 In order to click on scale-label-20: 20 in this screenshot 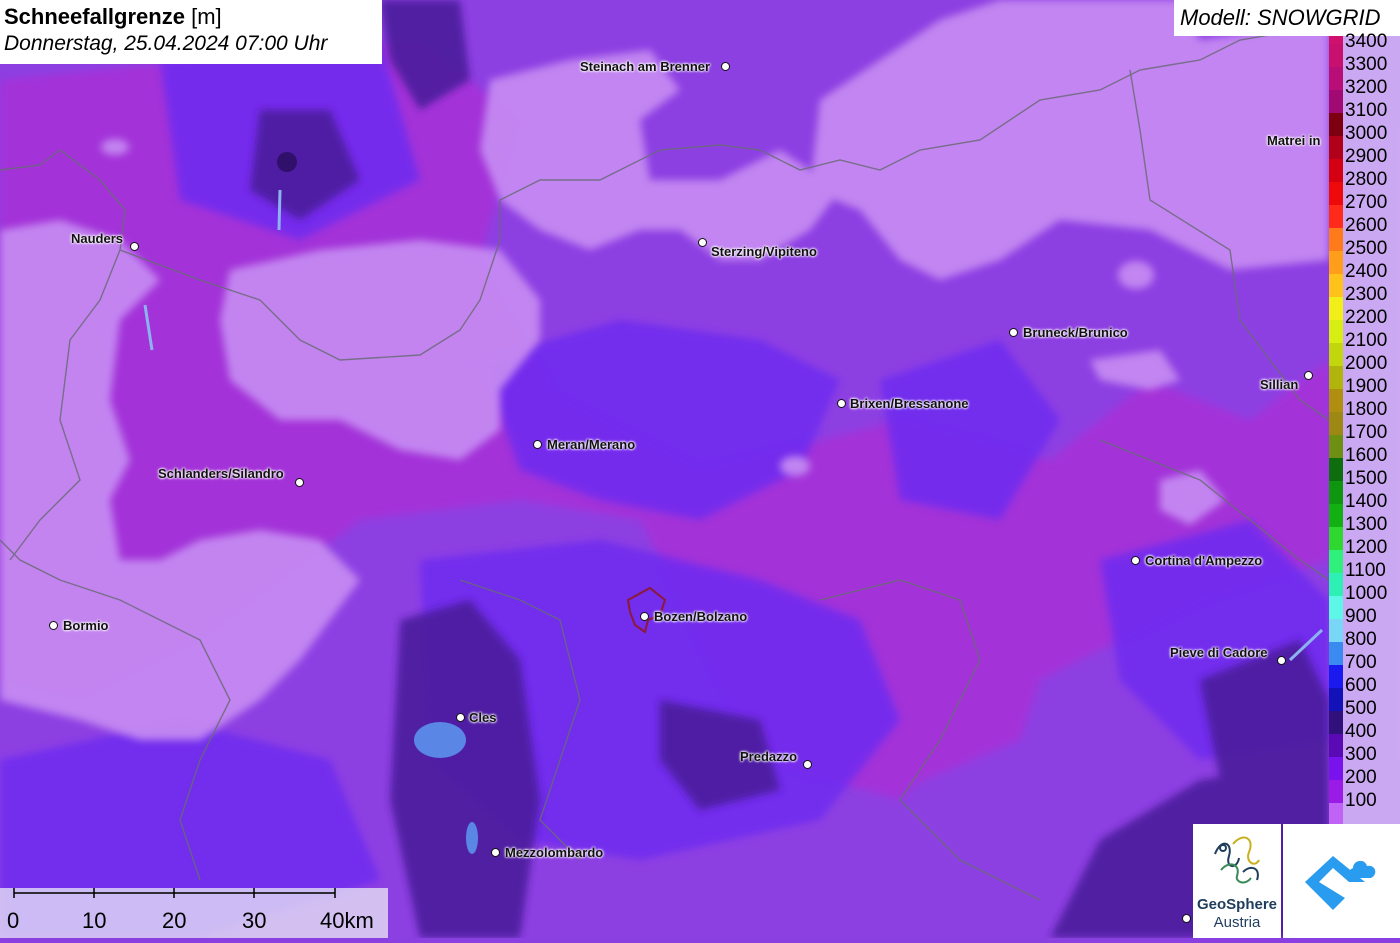, I will do `click(174, 920)`.